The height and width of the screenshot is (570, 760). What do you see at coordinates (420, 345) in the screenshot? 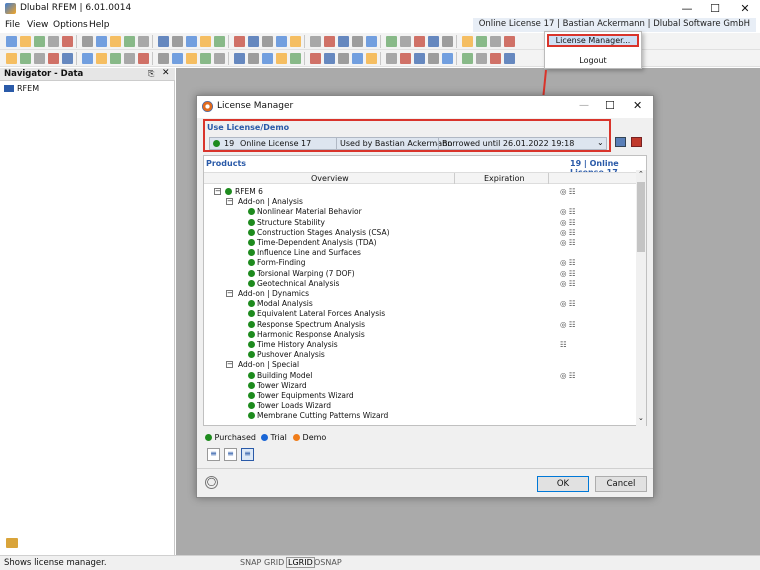
I see `tree-item: Time History Analysis☷` at bounding box center [420, 345].